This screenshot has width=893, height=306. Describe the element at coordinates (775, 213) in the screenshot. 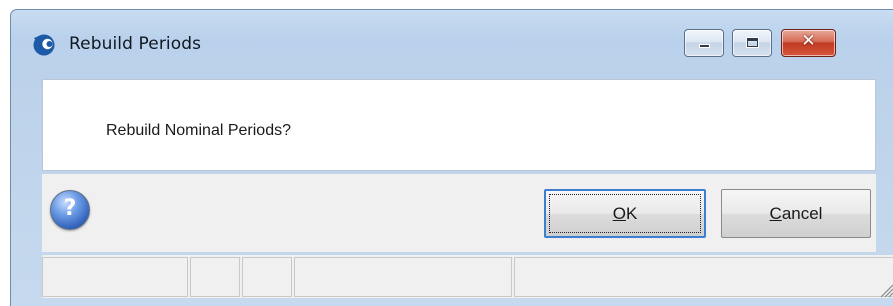

I see `cancel-mnemonic: C` at that location.